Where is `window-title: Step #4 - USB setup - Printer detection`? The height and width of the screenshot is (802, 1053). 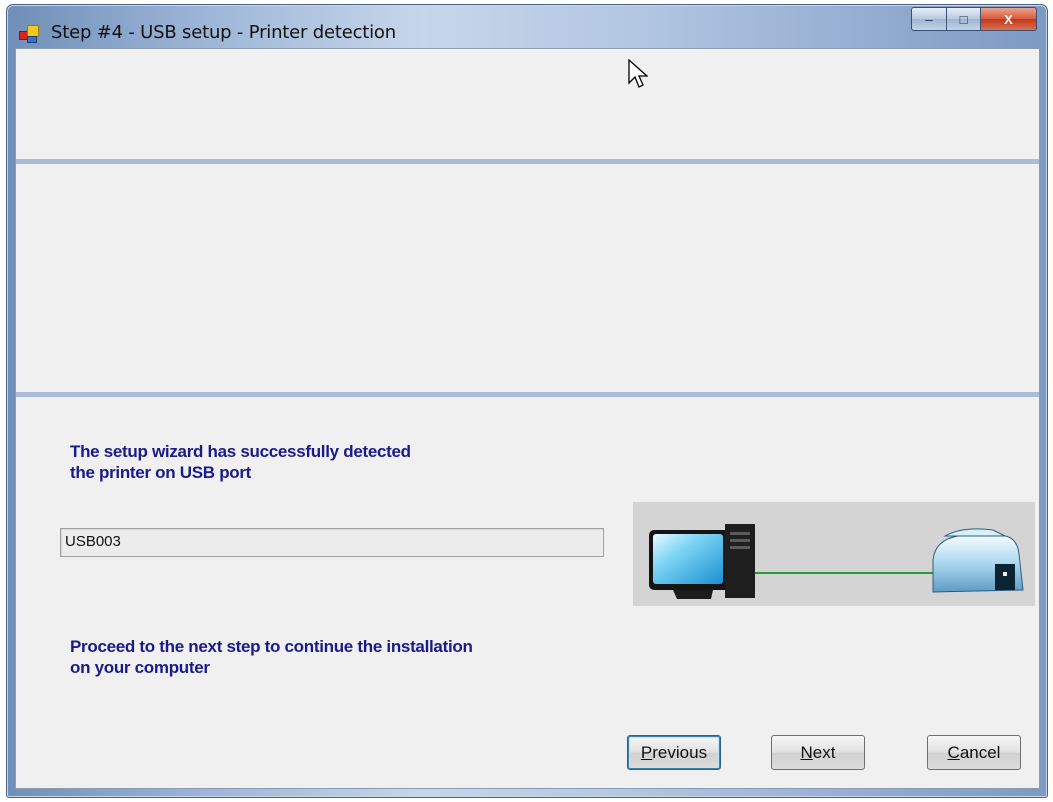 window-title: Step #4 - USB setup - Printer detection is located at coordinates (223, 32).